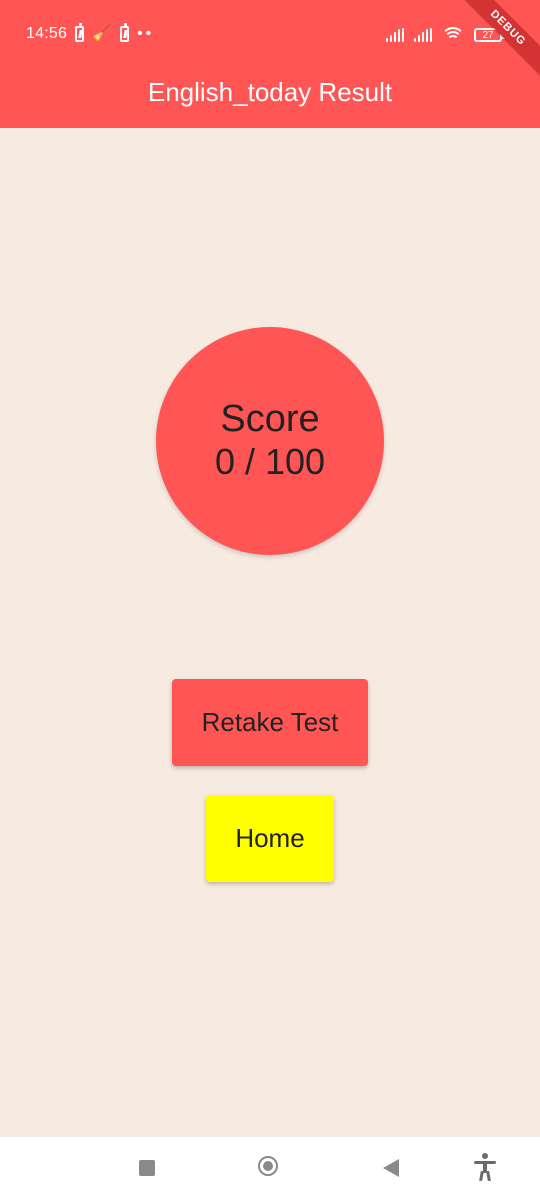 This screenshot has height=1201, width=540. I want to click on recents-icon, so click(147, 1168).